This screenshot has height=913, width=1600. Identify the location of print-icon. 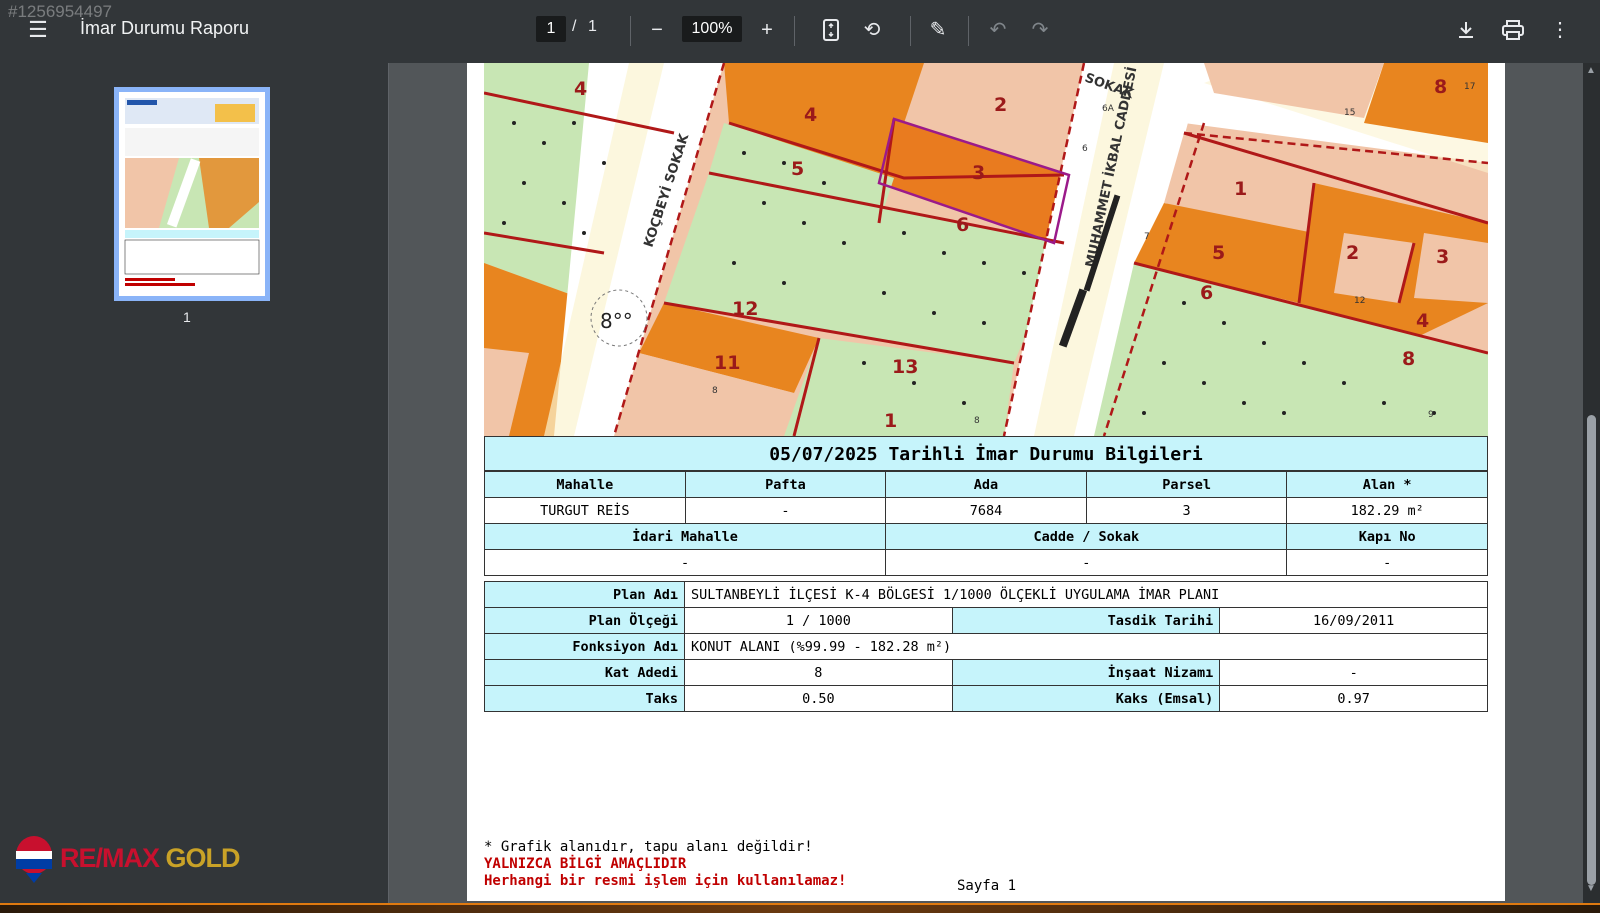
(1513, 30).